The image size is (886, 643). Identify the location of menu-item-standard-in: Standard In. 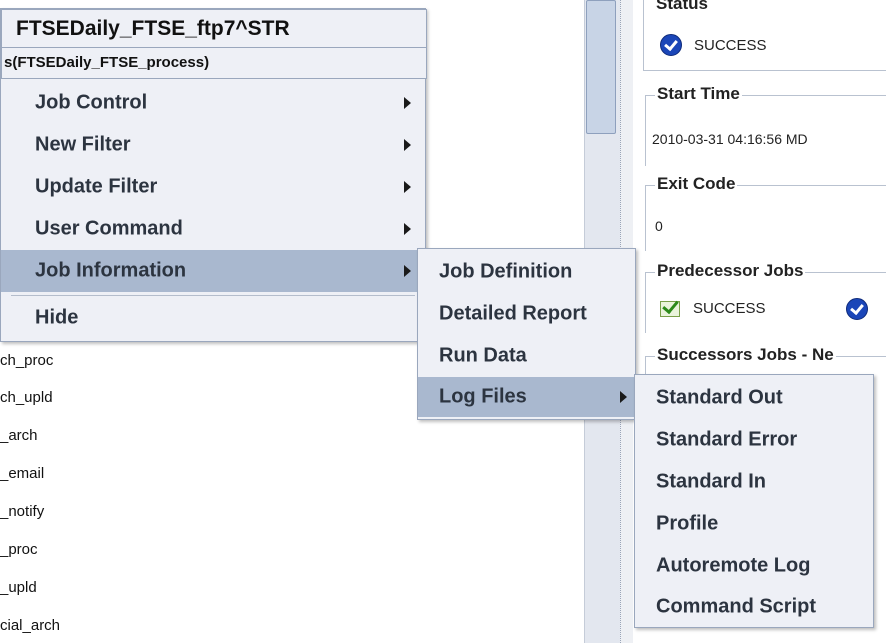
(754, 482).